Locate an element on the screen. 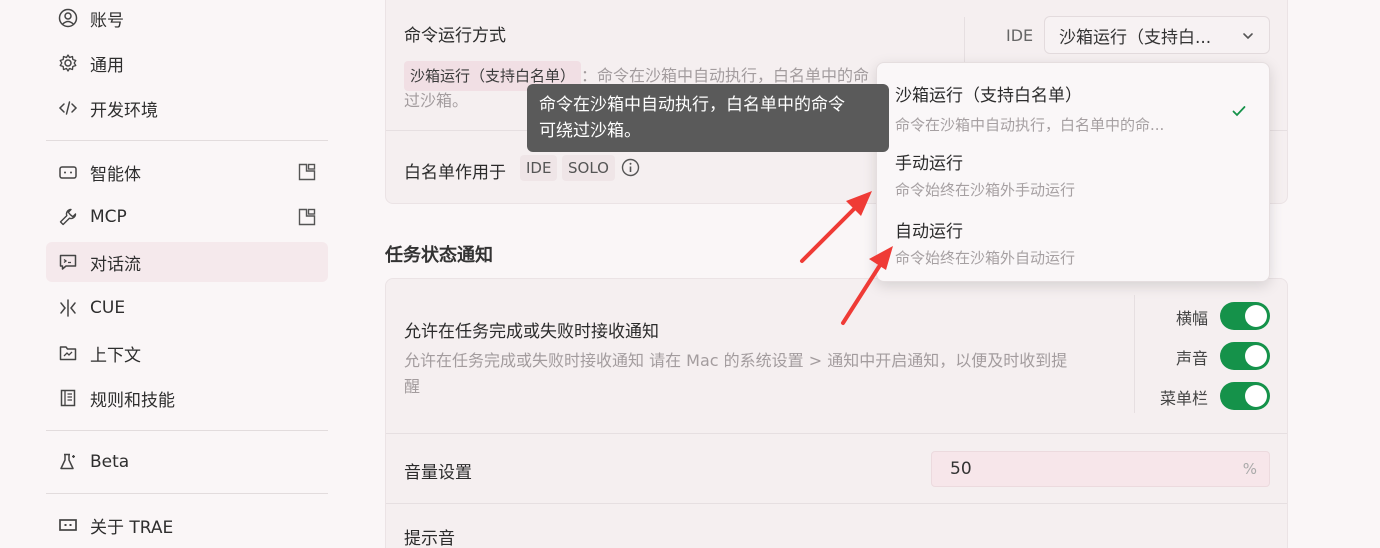 The width and height of the screenshot is (1380, 548). info-icon is located at coordinates (630, 167).